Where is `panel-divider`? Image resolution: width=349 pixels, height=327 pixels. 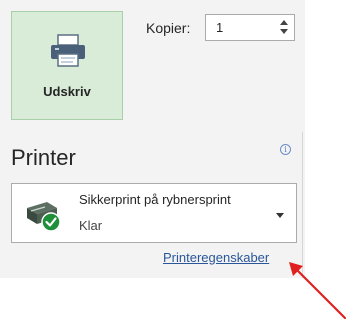 panel-divider is located at coordinates (302, 205).